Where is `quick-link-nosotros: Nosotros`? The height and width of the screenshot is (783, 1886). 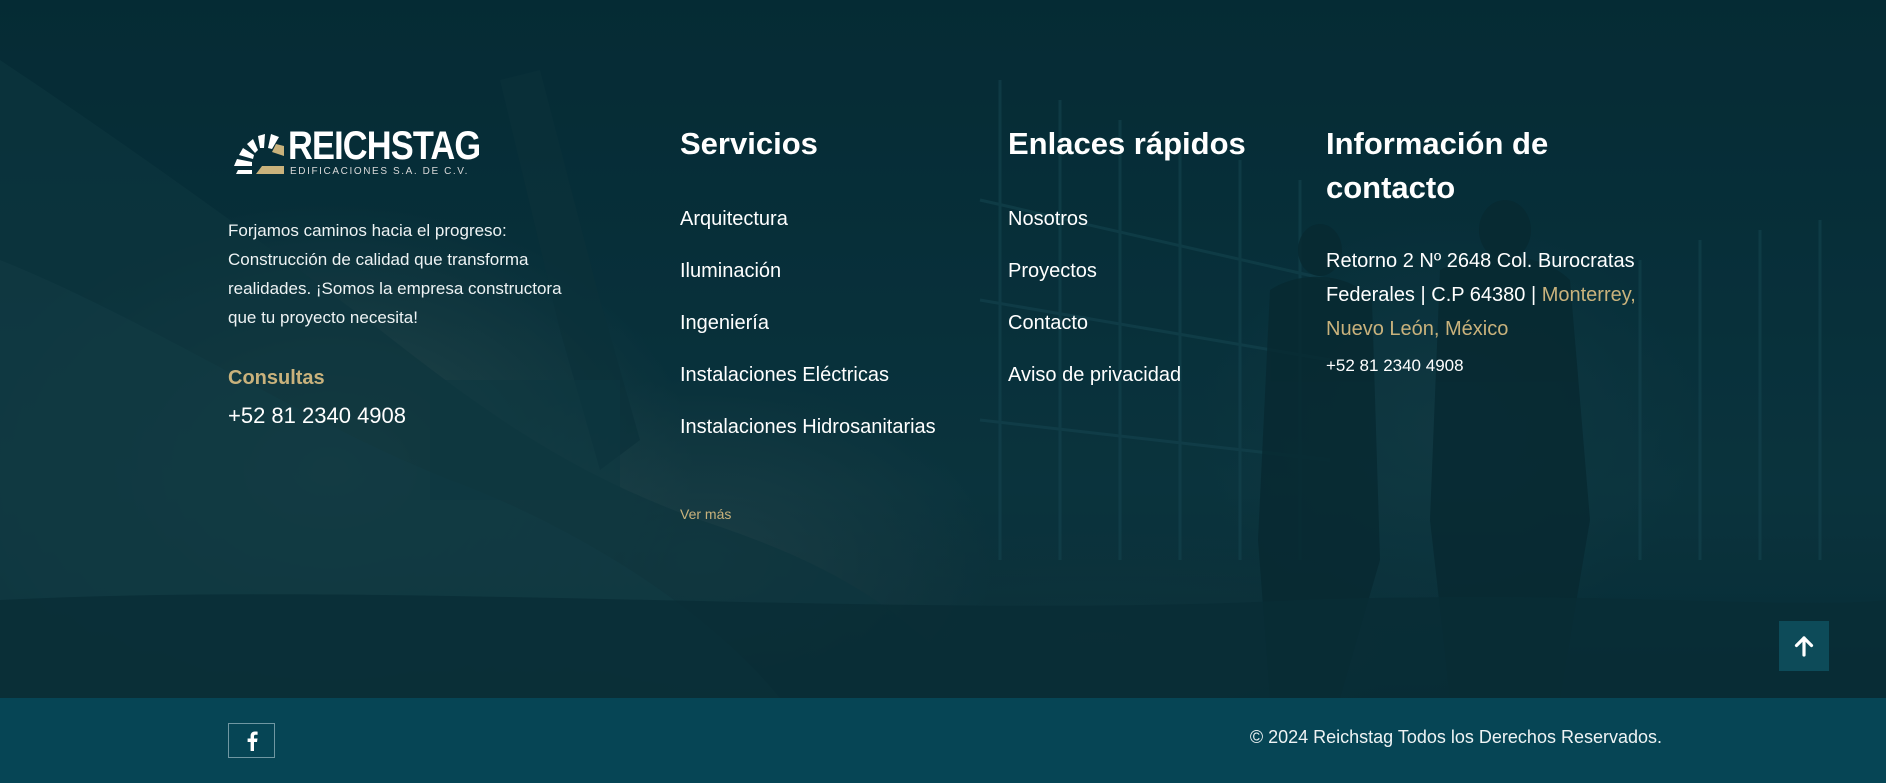
quick-link-nosotros: Nosotros is located at coordinates (1138, 219).